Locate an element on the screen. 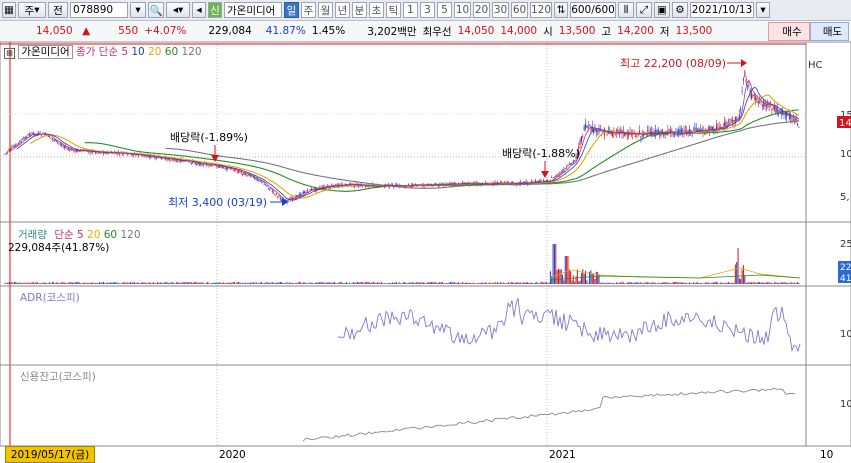 The image size is (851, 463). count-value: 600/600 is located at coordinates (593, 10).